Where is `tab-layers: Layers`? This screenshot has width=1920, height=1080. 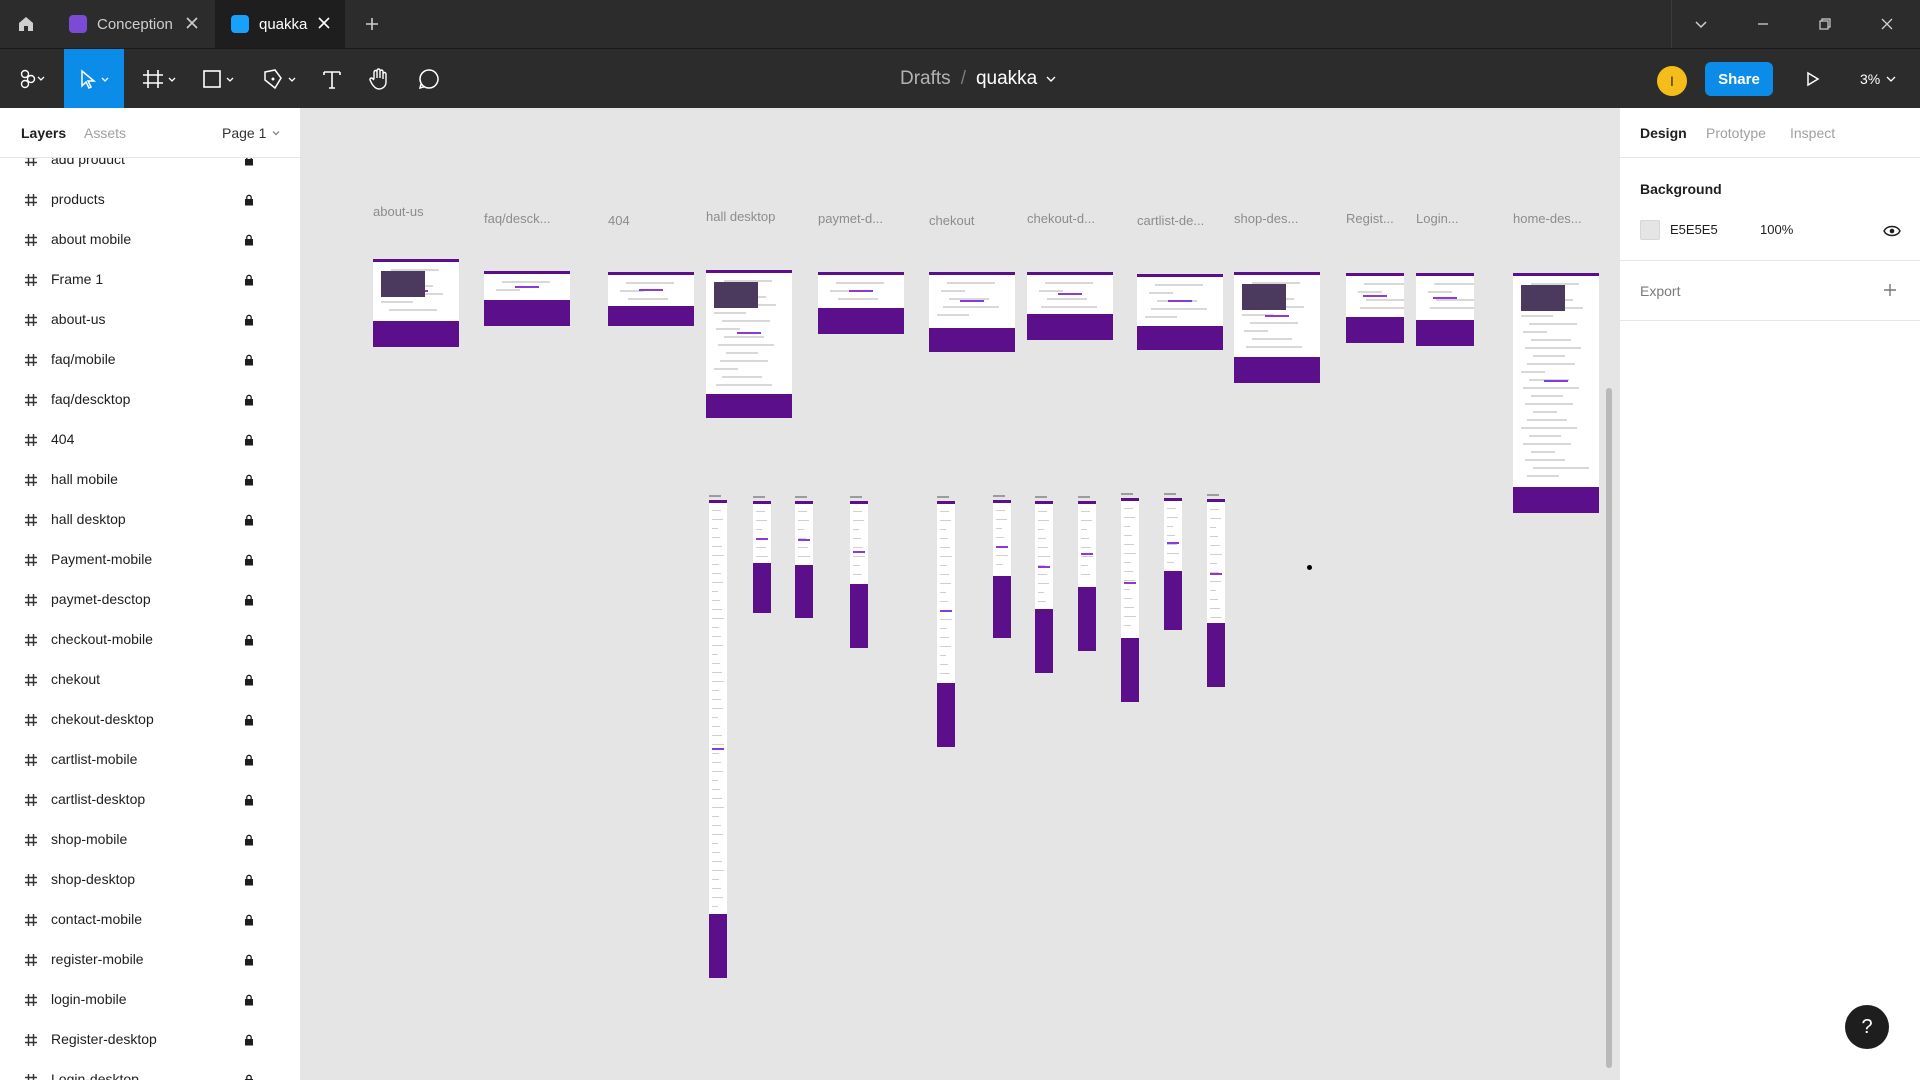
tab-layers: Layers is located at coordinates (43, 133).